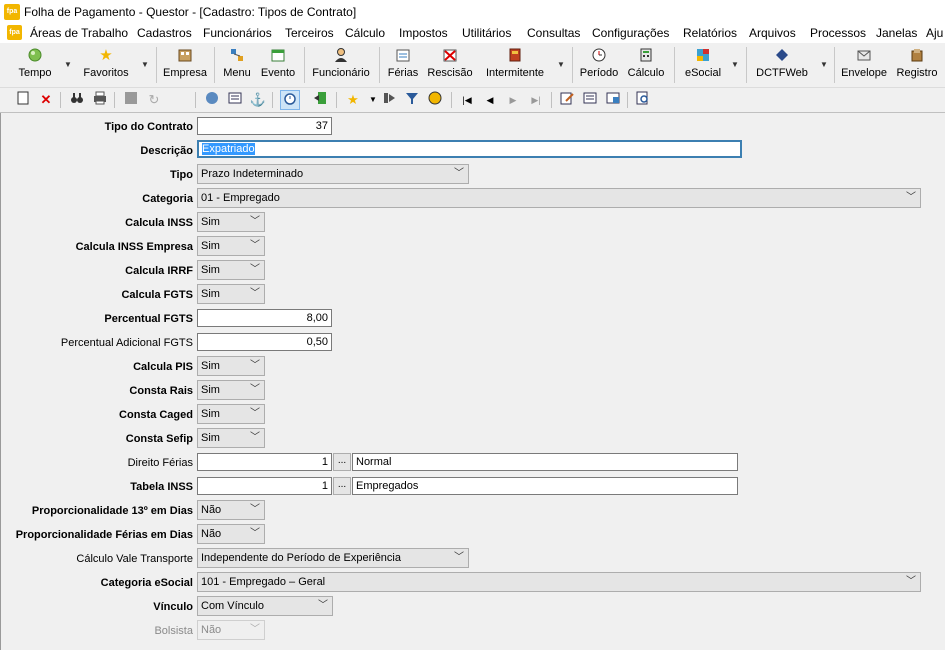 The height and width of the screenshot is (650, 945). I want to click on next-record-icon: ▶, so click(513, 100).